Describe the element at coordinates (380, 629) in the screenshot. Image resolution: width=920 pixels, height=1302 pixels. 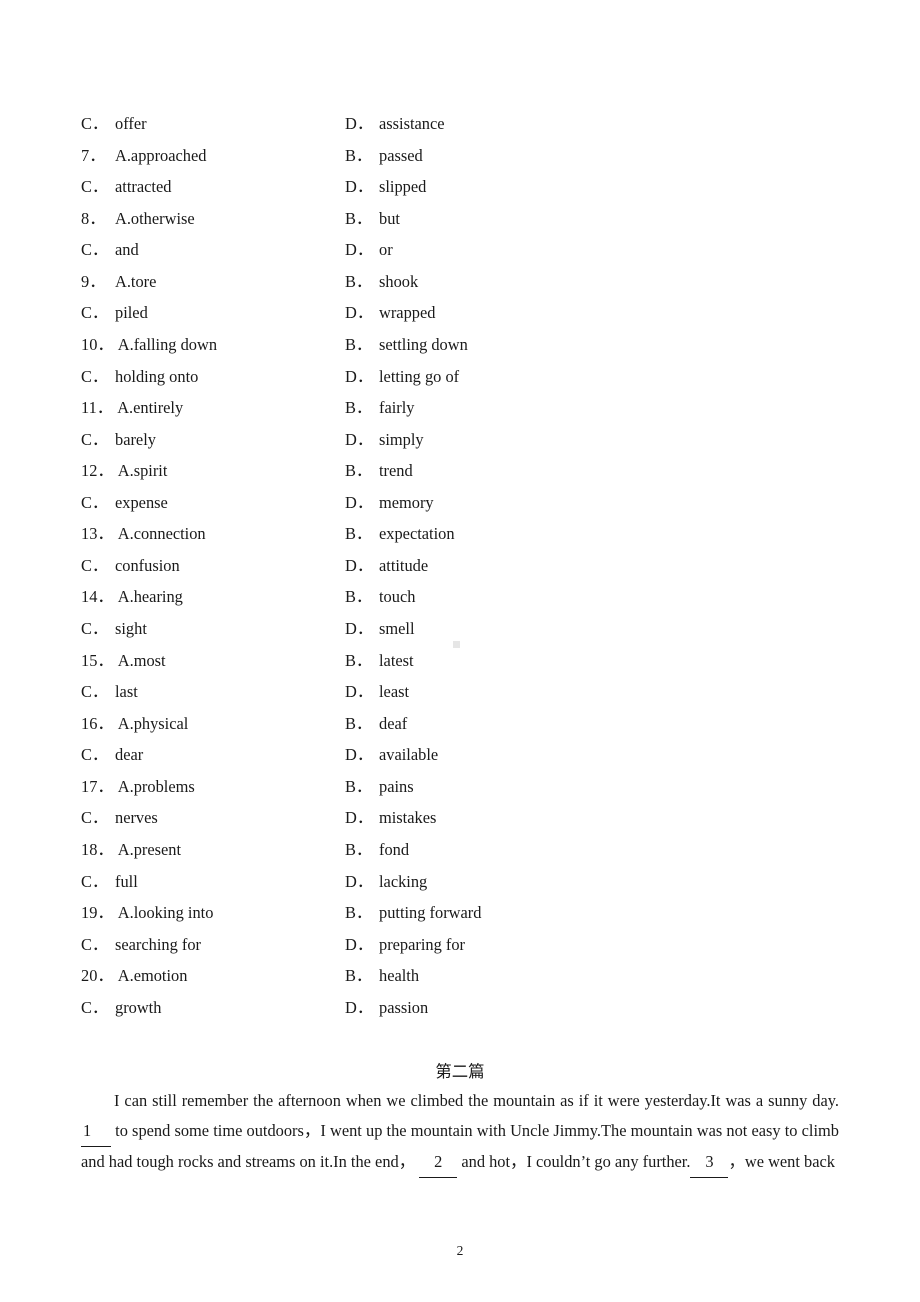
I see `option-choice: D． smell` at that location.